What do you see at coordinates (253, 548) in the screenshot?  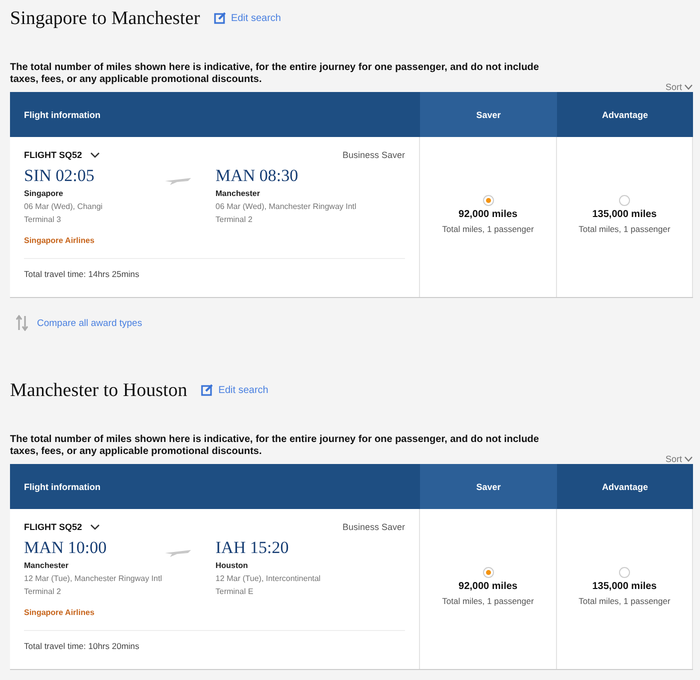 I see `airport-time: IAH 15:20` at bounding box center [253, 548].